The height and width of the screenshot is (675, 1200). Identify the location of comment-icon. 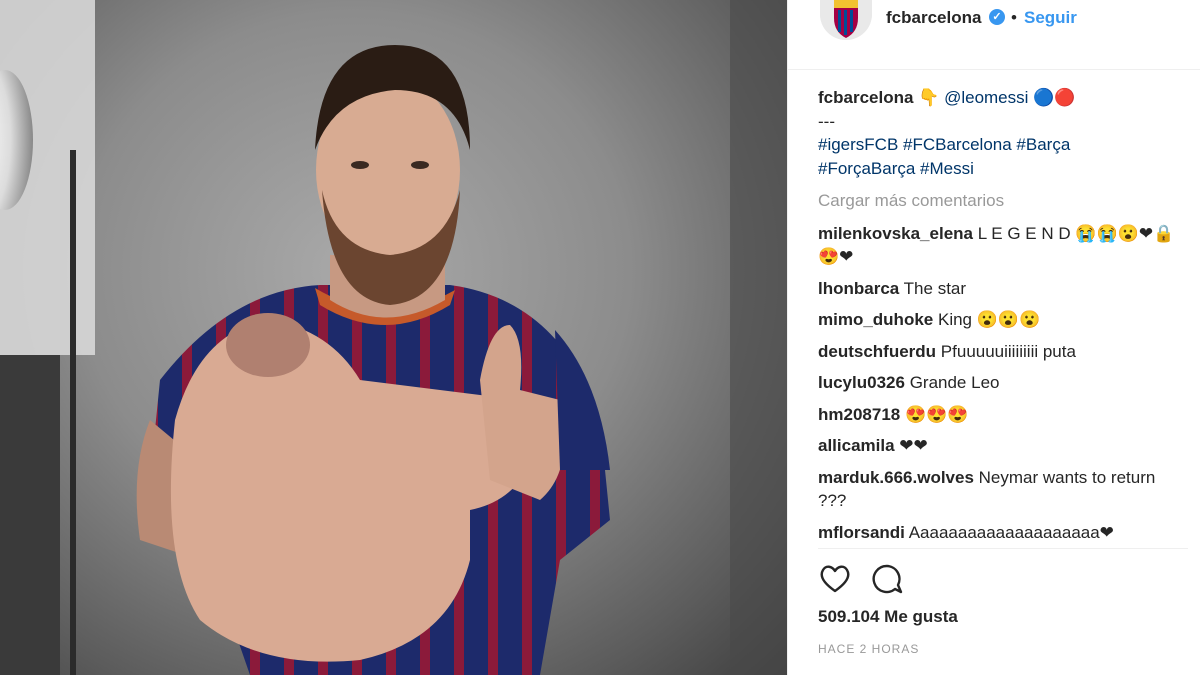
(887, 579).